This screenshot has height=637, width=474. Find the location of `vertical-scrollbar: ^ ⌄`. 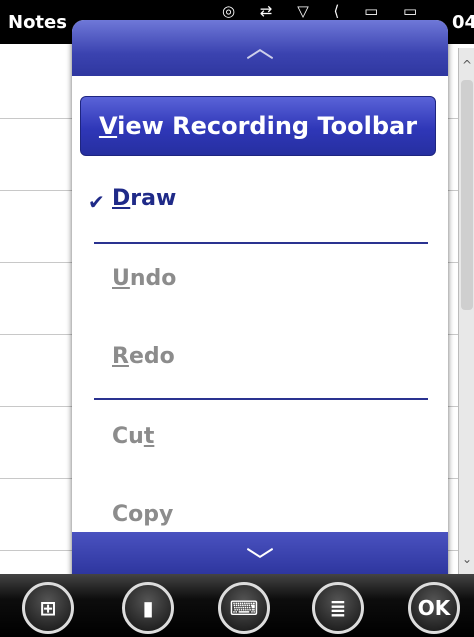

vertical-scrollbar: ^ ⌄ is located at coordinates (466, 311).